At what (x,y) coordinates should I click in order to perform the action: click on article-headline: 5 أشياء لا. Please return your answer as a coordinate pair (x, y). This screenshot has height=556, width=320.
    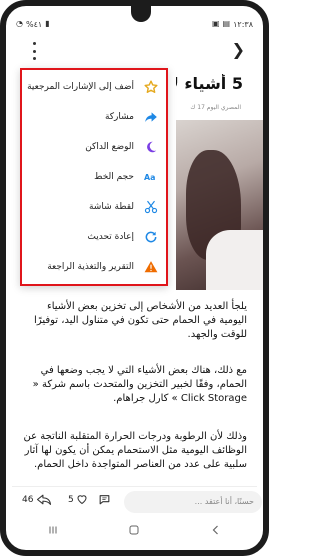
    Looking at the image, I should click on (209, 83).